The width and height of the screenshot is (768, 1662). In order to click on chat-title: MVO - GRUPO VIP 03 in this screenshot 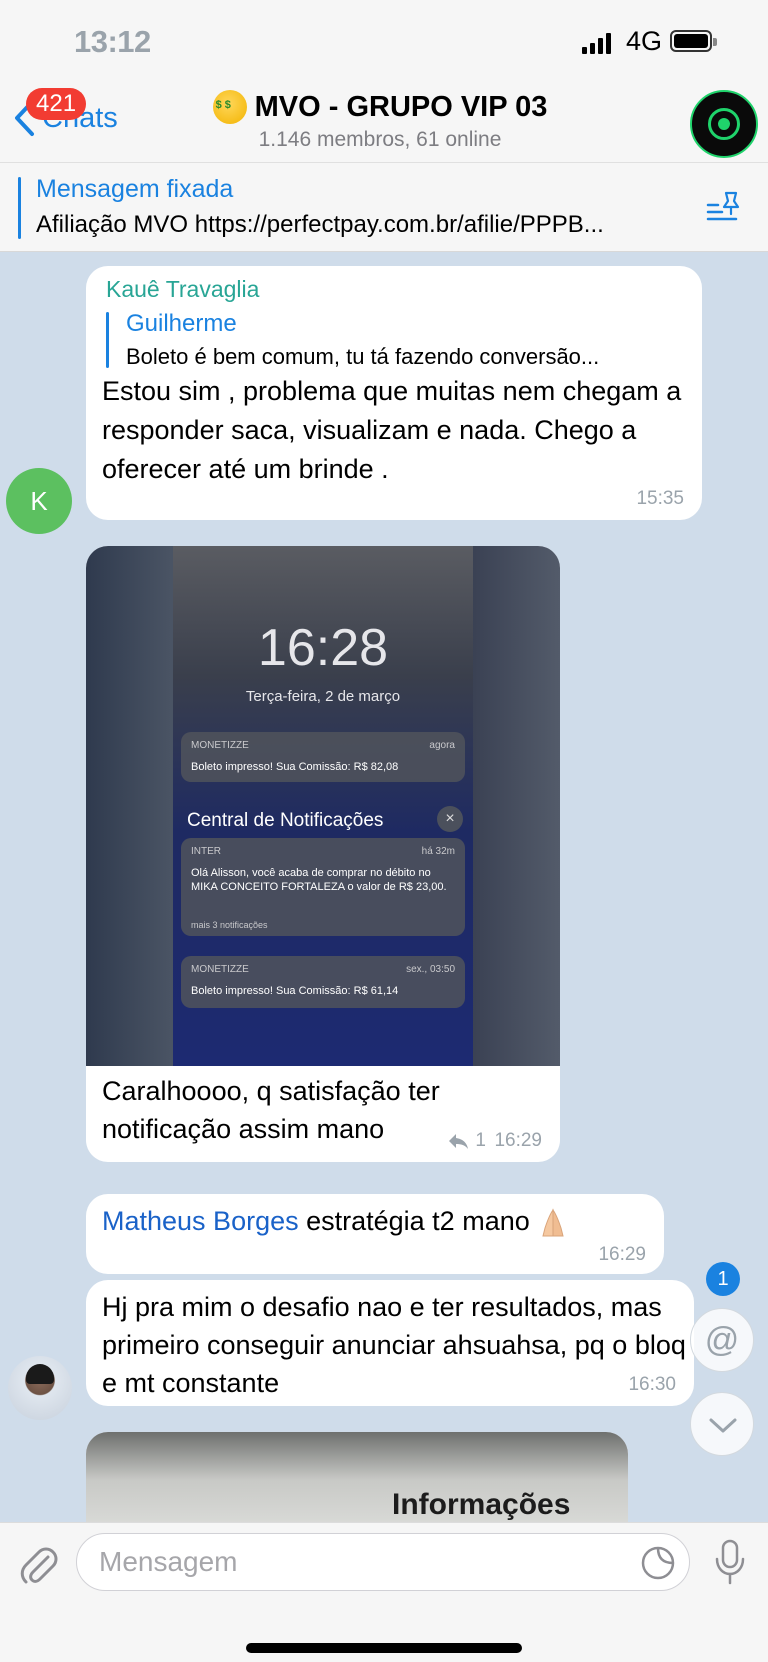, I will do `click(401, 106)`.